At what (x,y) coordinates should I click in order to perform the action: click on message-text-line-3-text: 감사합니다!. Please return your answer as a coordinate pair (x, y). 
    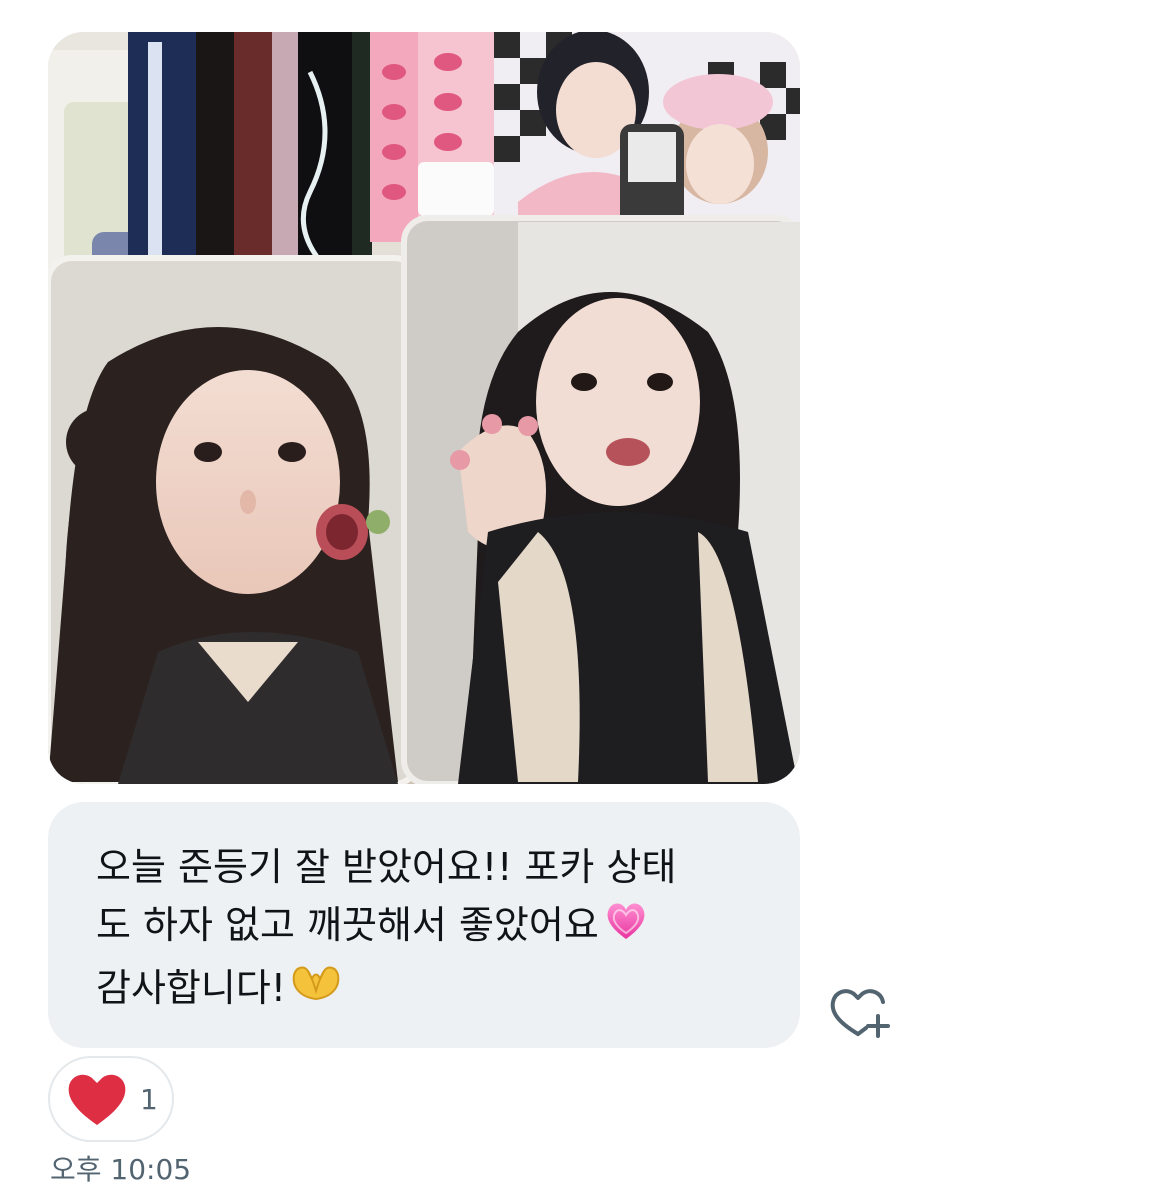
    Looking at the image, I should click on (191, 987).